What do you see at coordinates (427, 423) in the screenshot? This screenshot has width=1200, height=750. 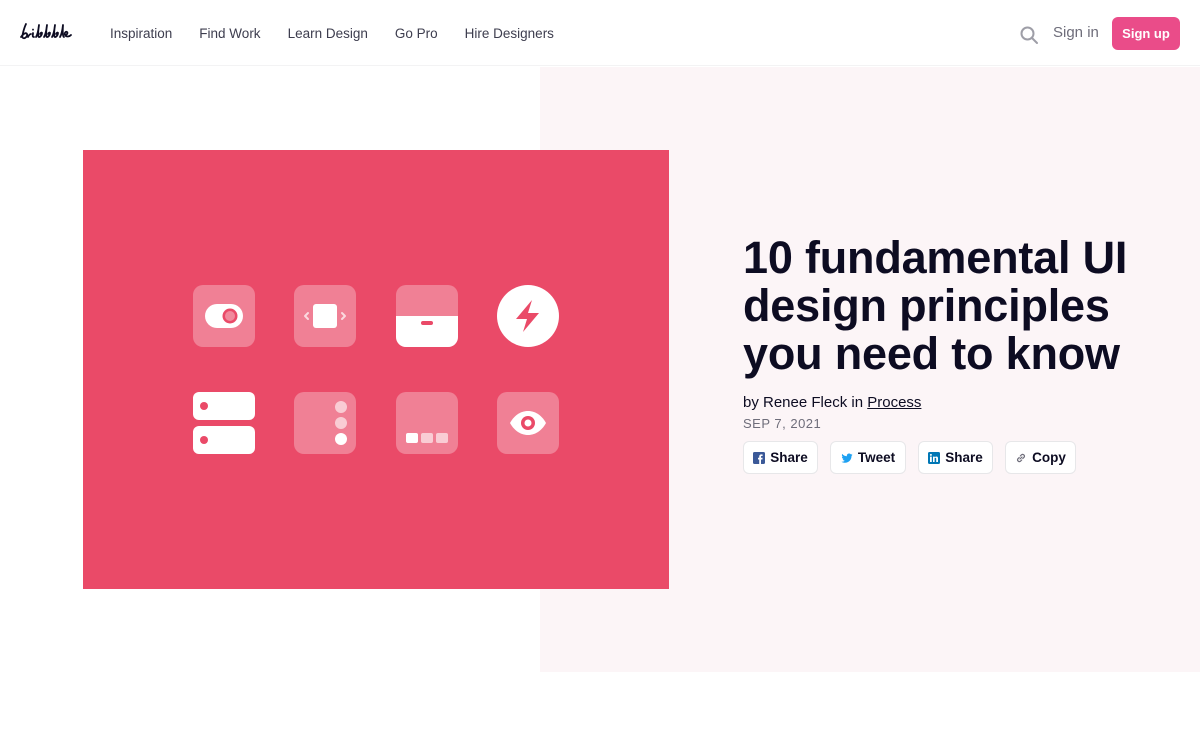 I see `progress-icon` at bounding box center [427, 423].